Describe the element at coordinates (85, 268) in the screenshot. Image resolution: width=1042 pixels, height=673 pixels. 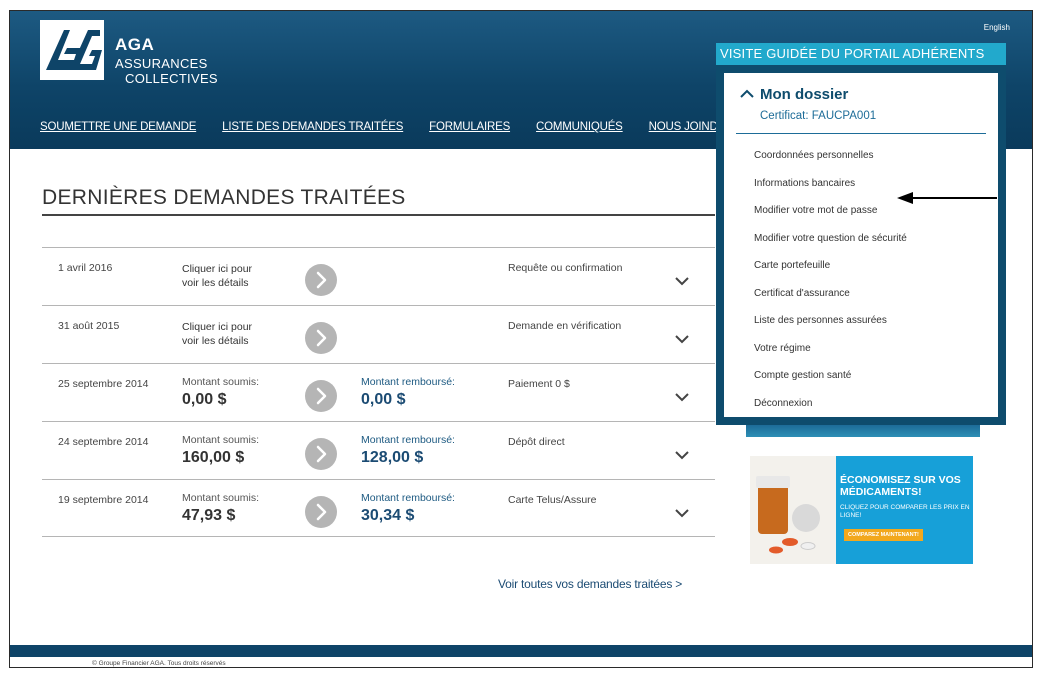
I see `claim-date: 1 avril 2016` at that location.